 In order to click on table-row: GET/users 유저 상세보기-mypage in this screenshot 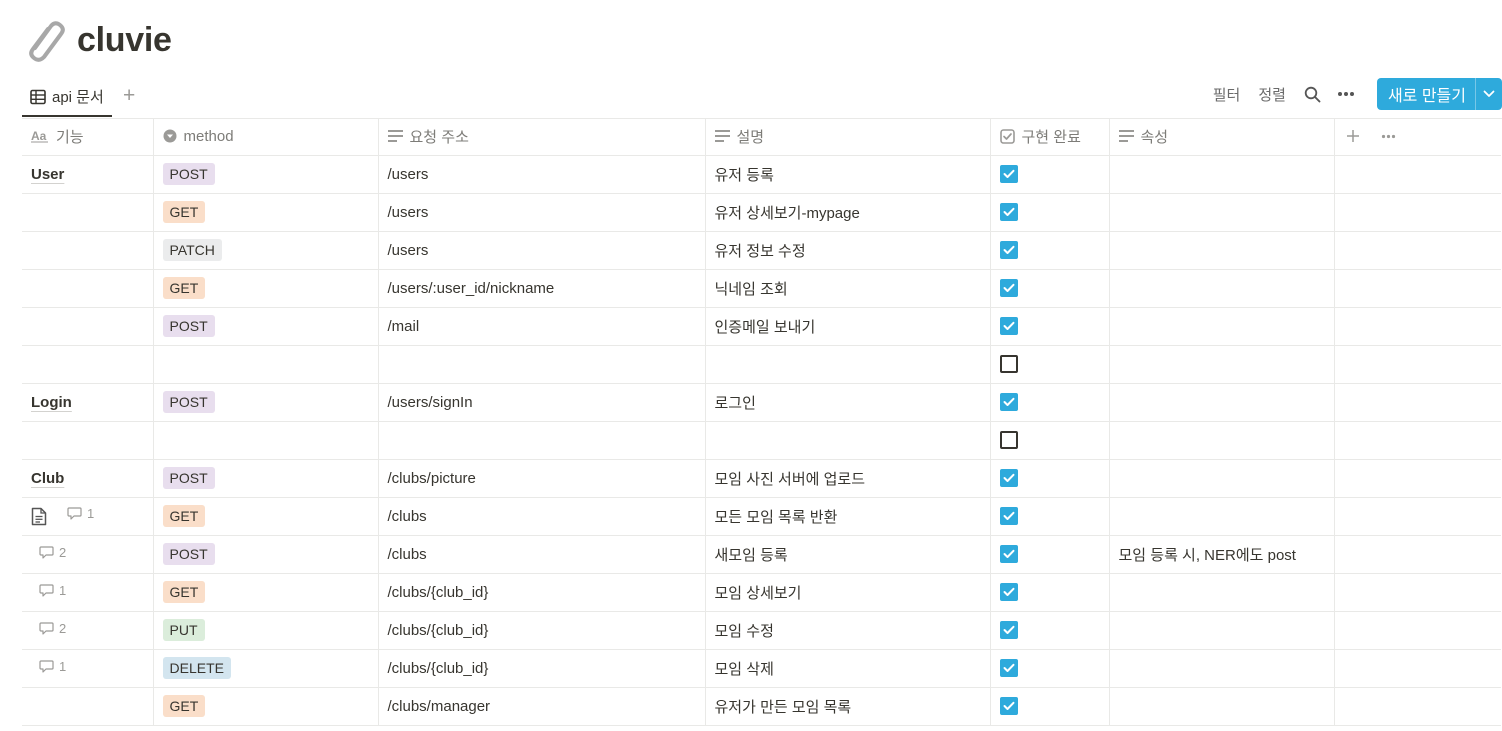, I will do `click(761, 212)`.